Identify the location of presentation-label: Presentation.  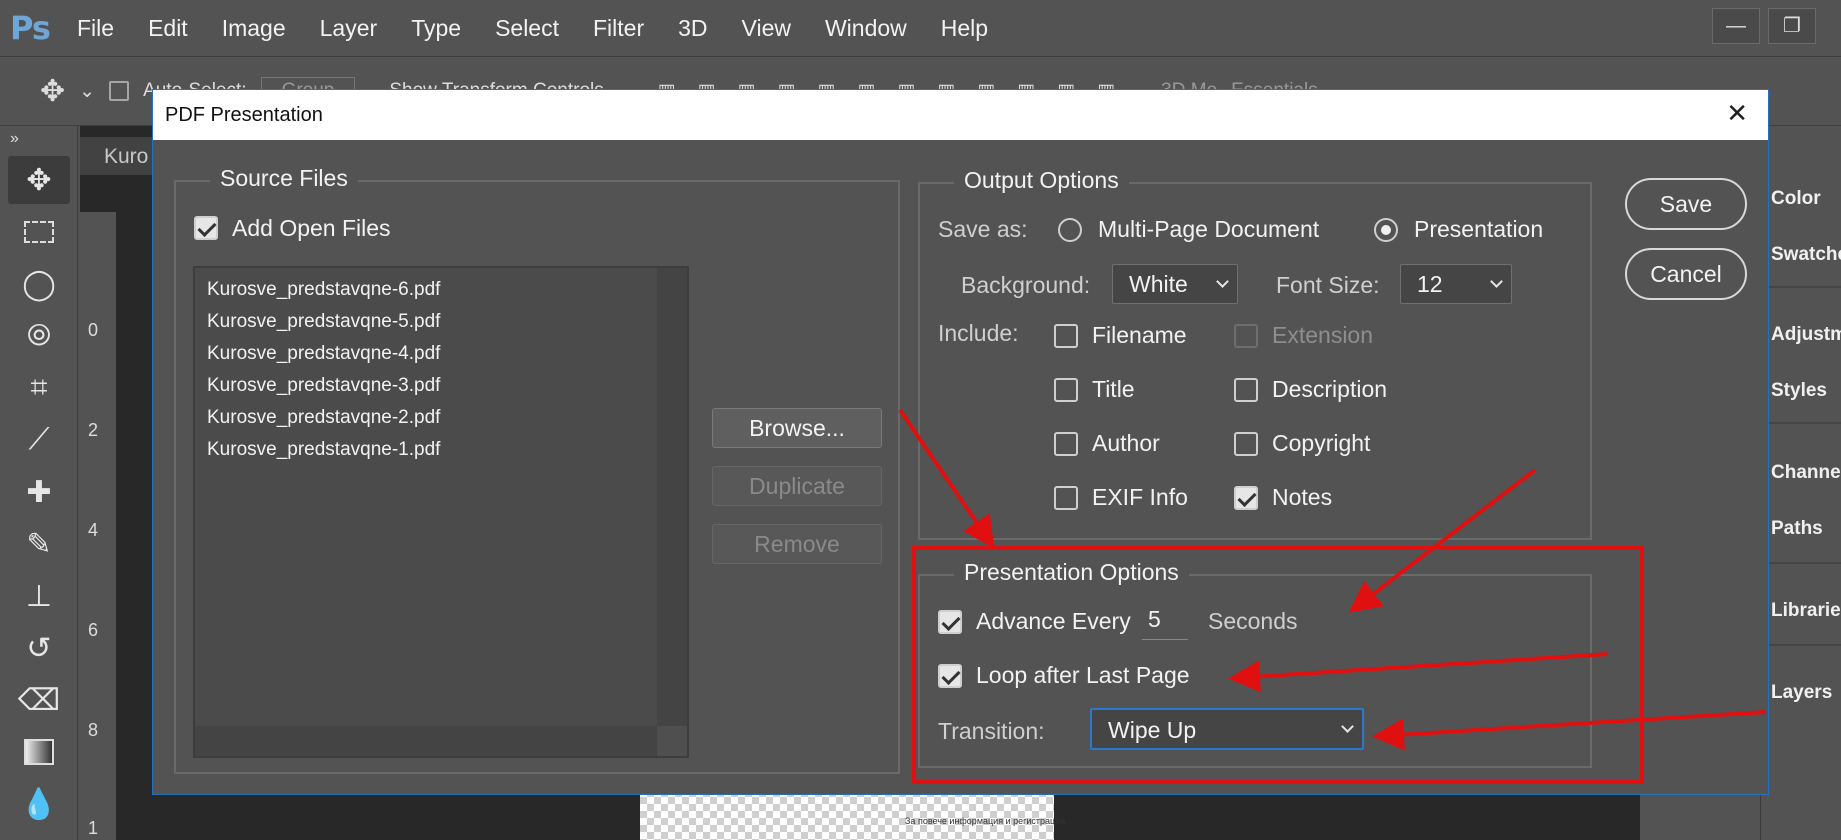
(1479, 229).